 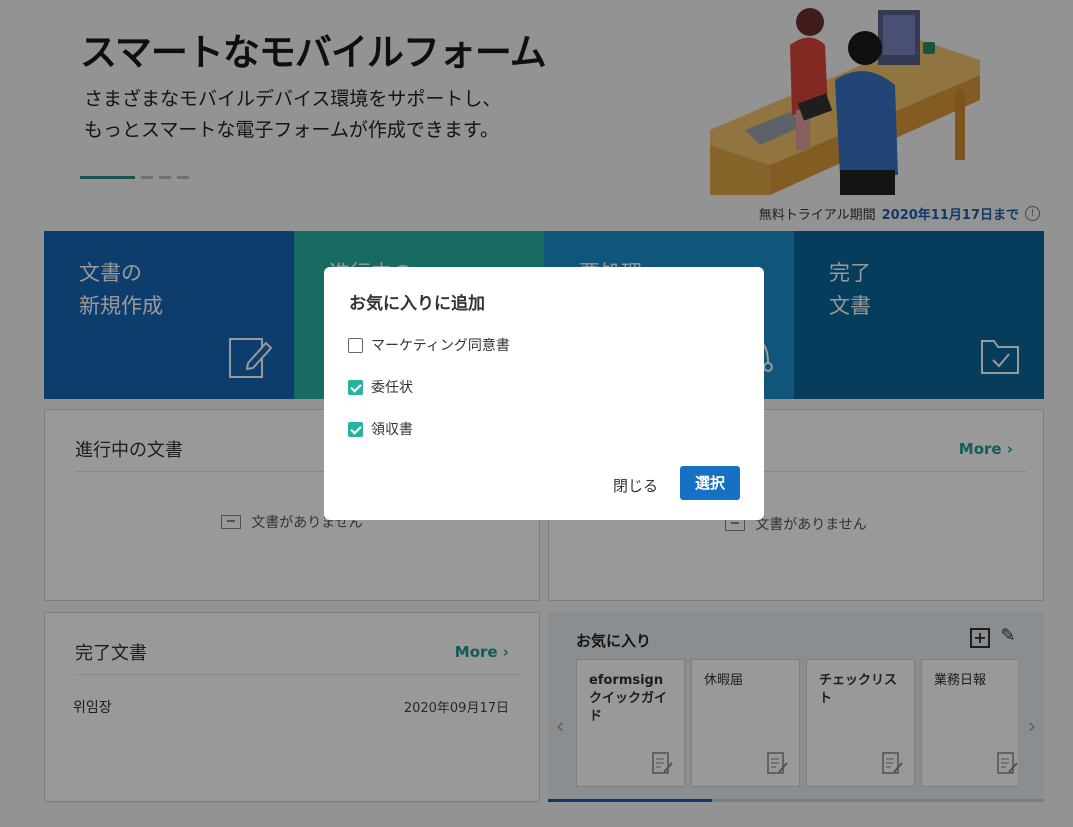 I want to click on option-power-of-attorney: 委任状, so click(x=380, y=387).